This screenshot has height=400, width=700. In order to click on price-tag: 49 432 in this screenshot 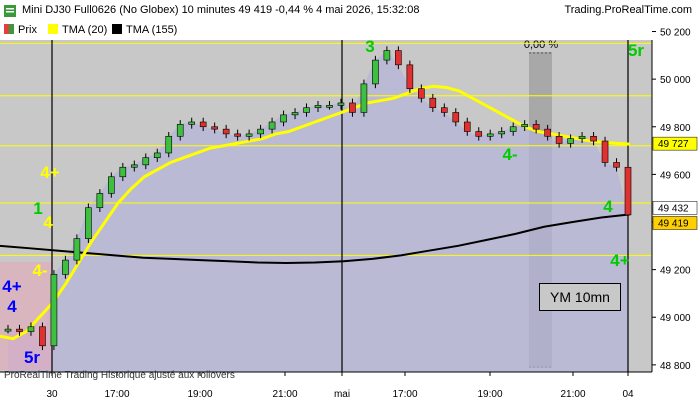, I will do `click(673, 208)`.